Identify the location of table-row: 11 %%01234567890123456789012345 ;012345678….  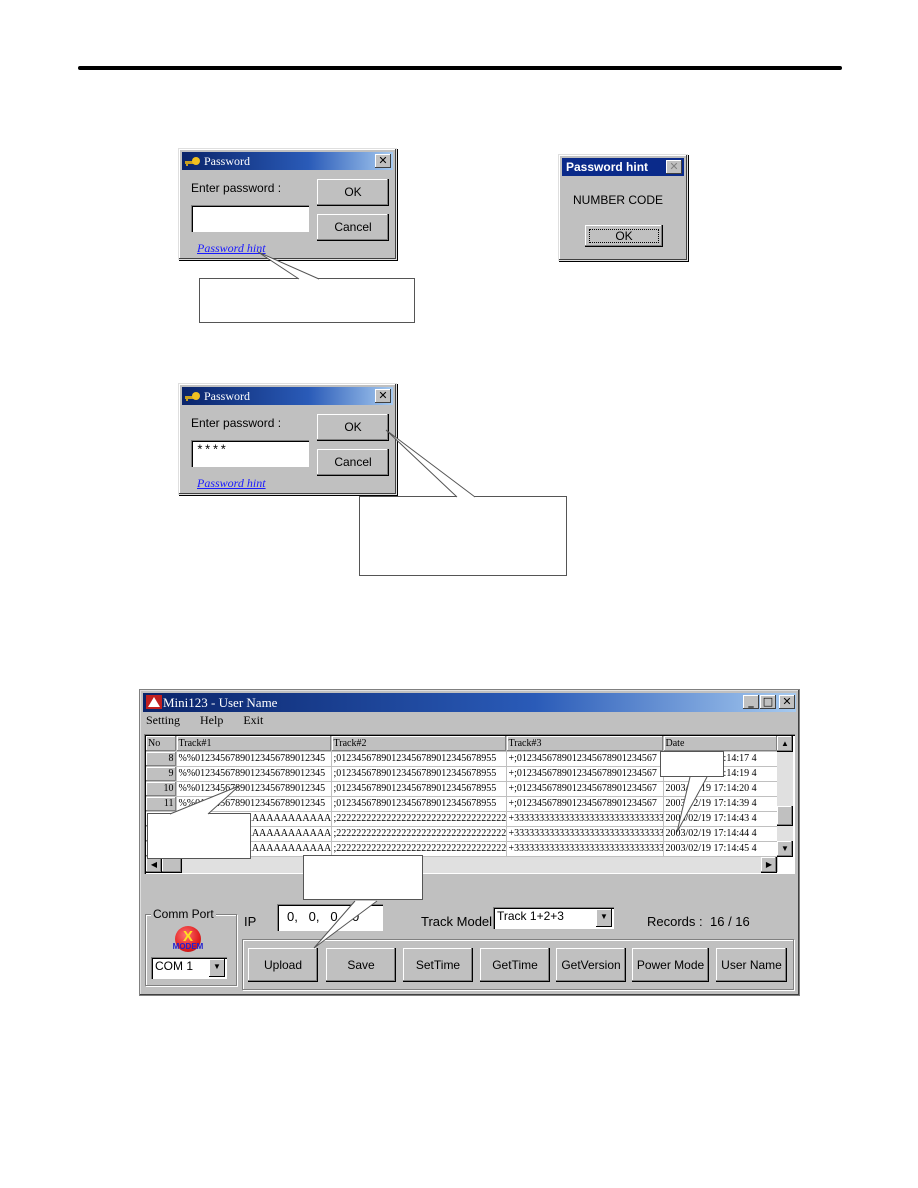
(462, 804).